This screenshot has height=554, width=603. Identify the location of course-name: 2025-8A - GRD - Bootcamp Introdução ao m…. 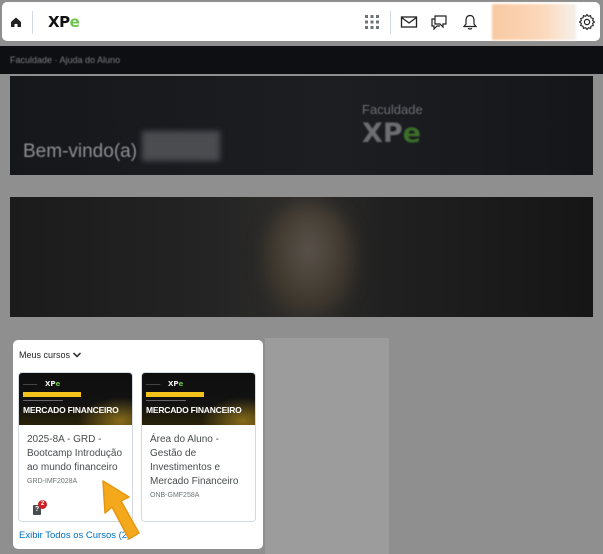
(77, 454).